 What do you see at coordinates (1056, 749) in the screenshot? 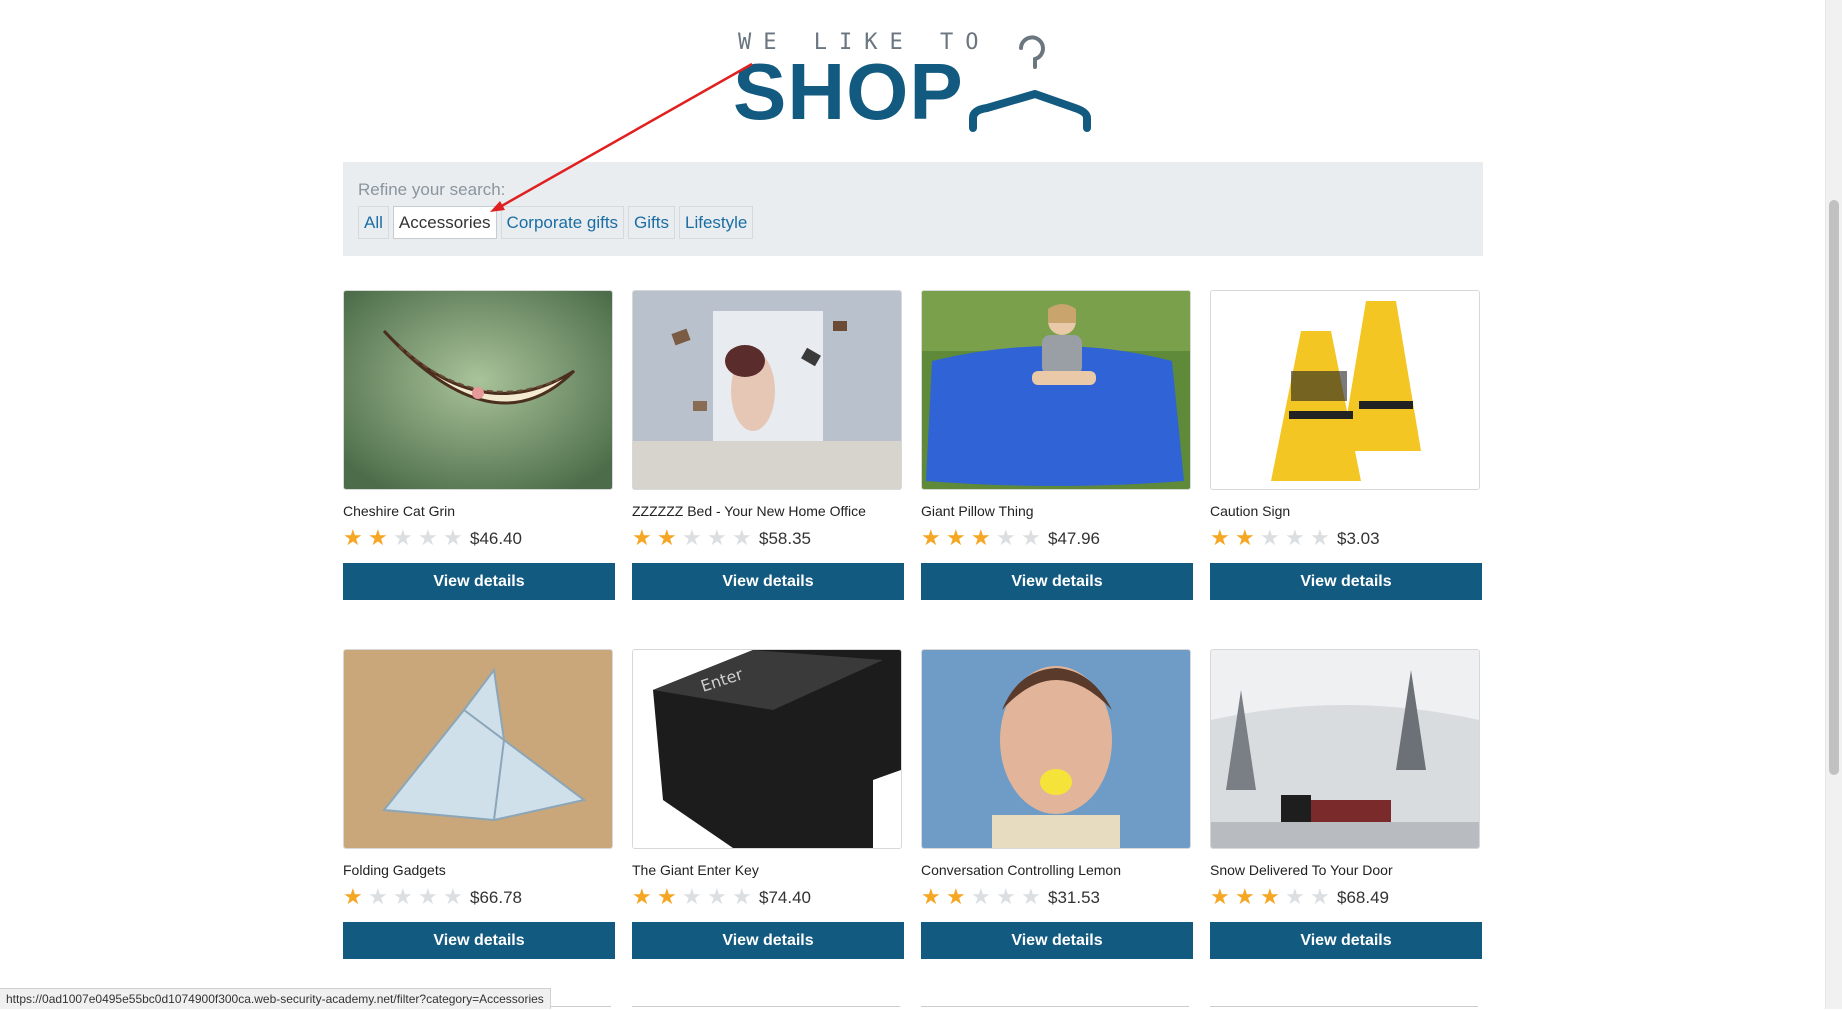
I see `product-image-conversation-controlling-lemon` at bounding box center [1056, 749].